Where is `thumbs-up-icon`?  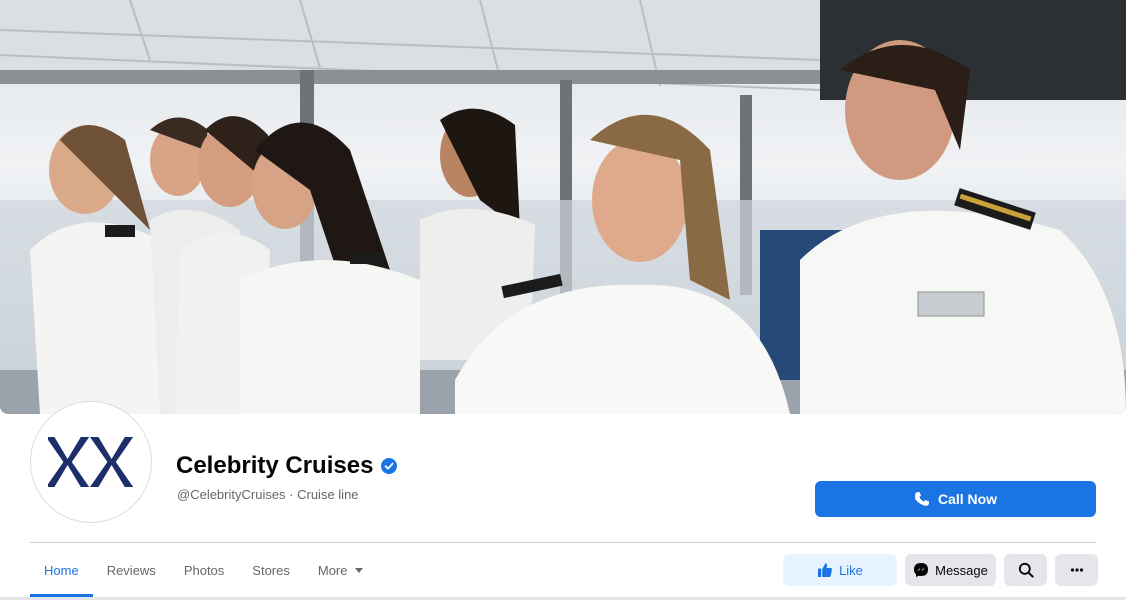
thumbs-up-icon is located at coordinates (825, 570).